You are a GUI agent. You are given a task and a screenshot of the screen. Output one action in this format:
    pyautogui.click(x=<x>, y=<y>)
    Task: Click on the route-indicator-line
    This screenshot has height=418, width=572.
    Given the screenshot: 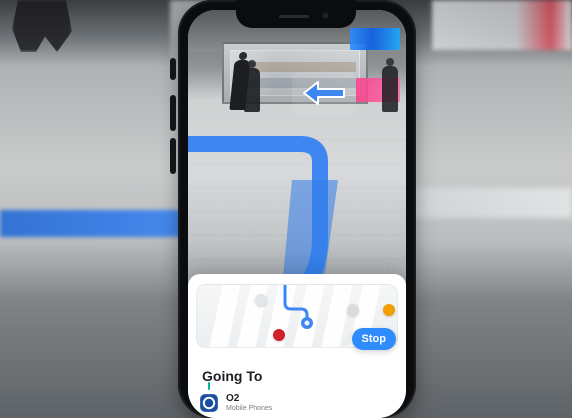 What is the action you would take?
    pyautogui.click(x=209, y=386)
    